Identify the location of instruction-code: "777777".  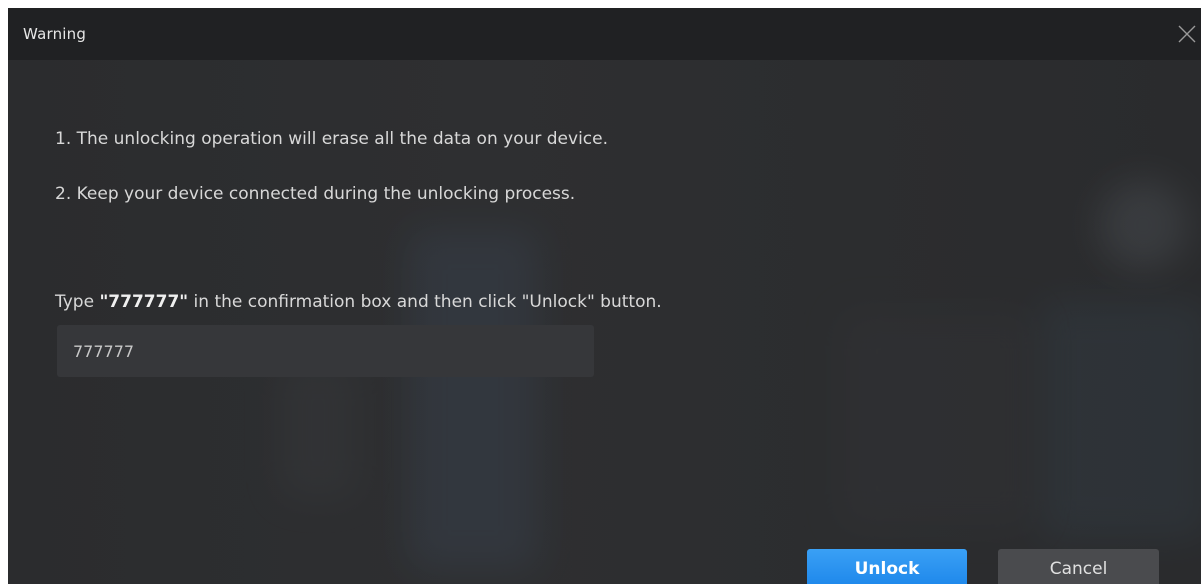
(144, 302).